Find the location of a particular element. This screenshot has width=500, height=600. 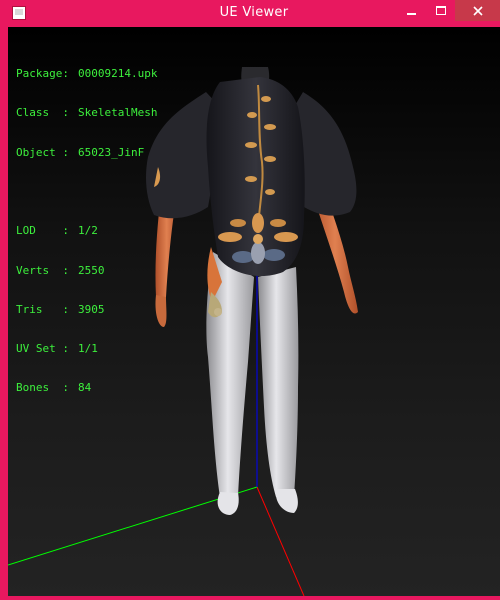

close-icon is located at coordinates (477, 10).